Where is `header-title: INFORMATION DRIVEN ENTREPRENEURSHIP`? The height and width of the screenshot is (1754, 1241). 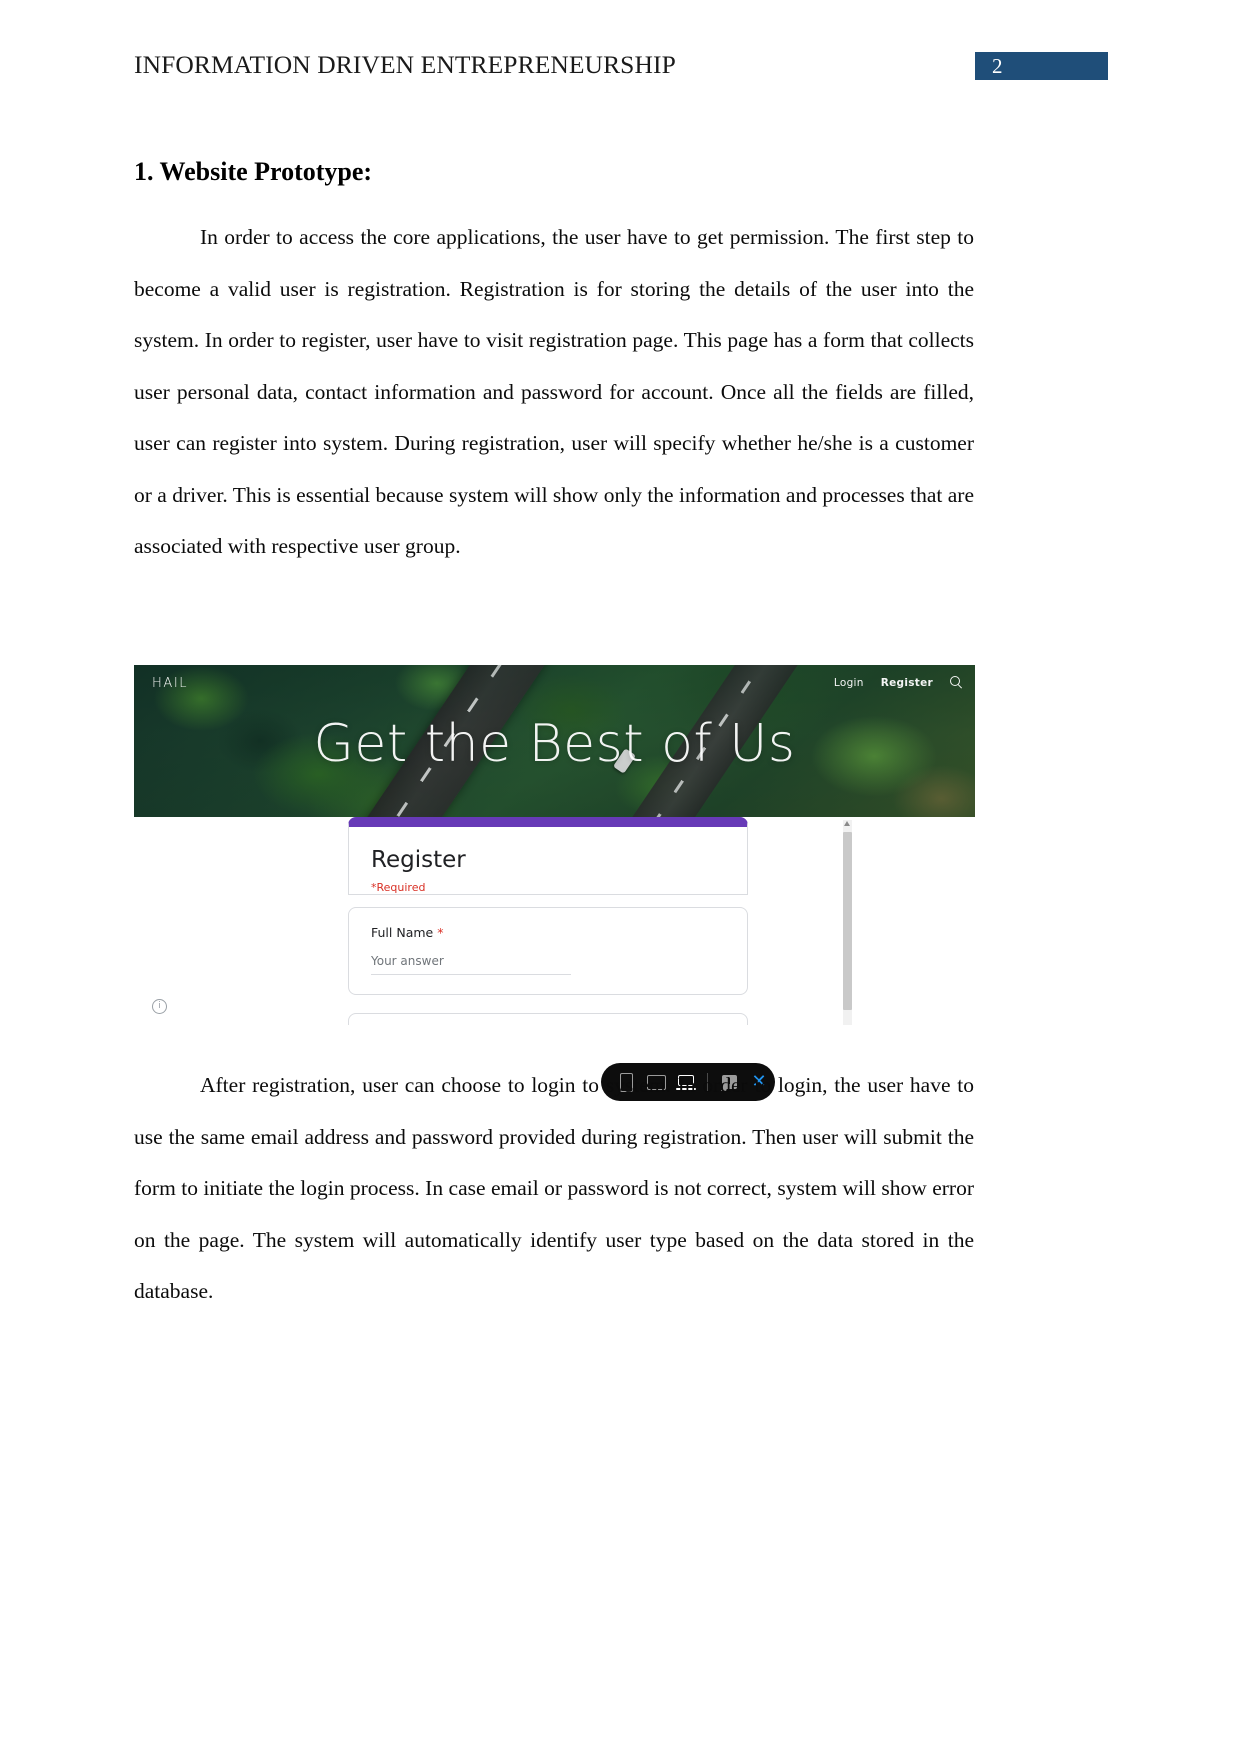 header-title: INFORMATION DRIVEN ENTREPRENEURSHIP is located at coordinates (405, 64).